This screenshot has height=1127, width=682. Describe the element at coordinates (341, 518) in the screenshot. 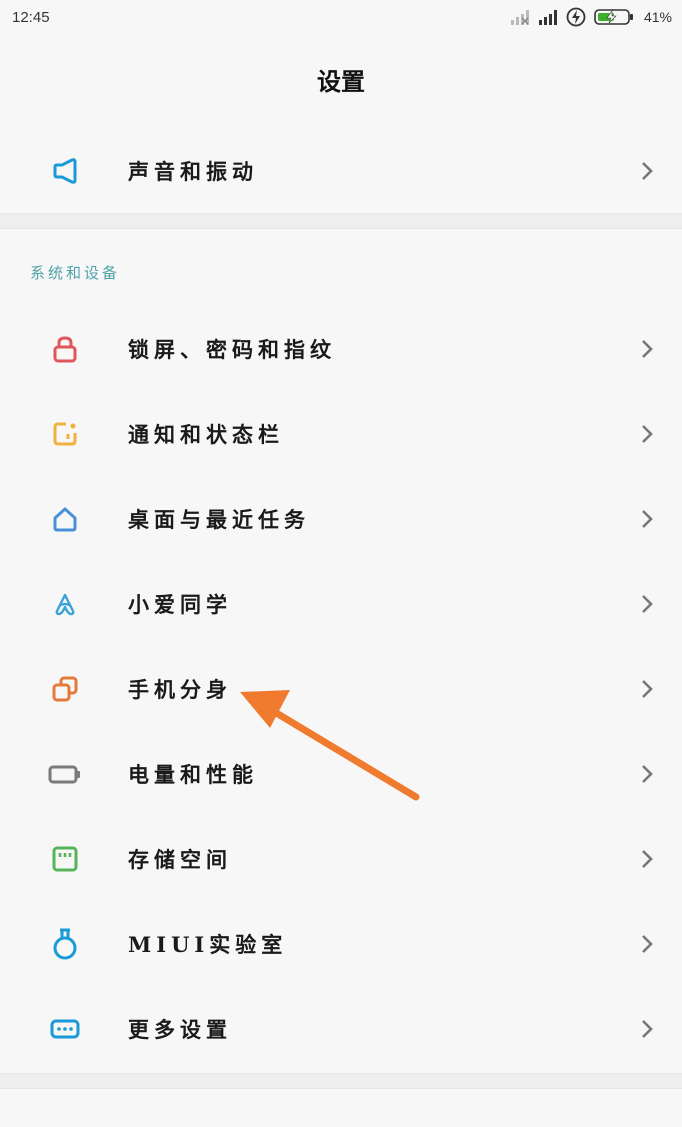

I see `settings-item-home-screen: 桌面与最近任务` at that location.